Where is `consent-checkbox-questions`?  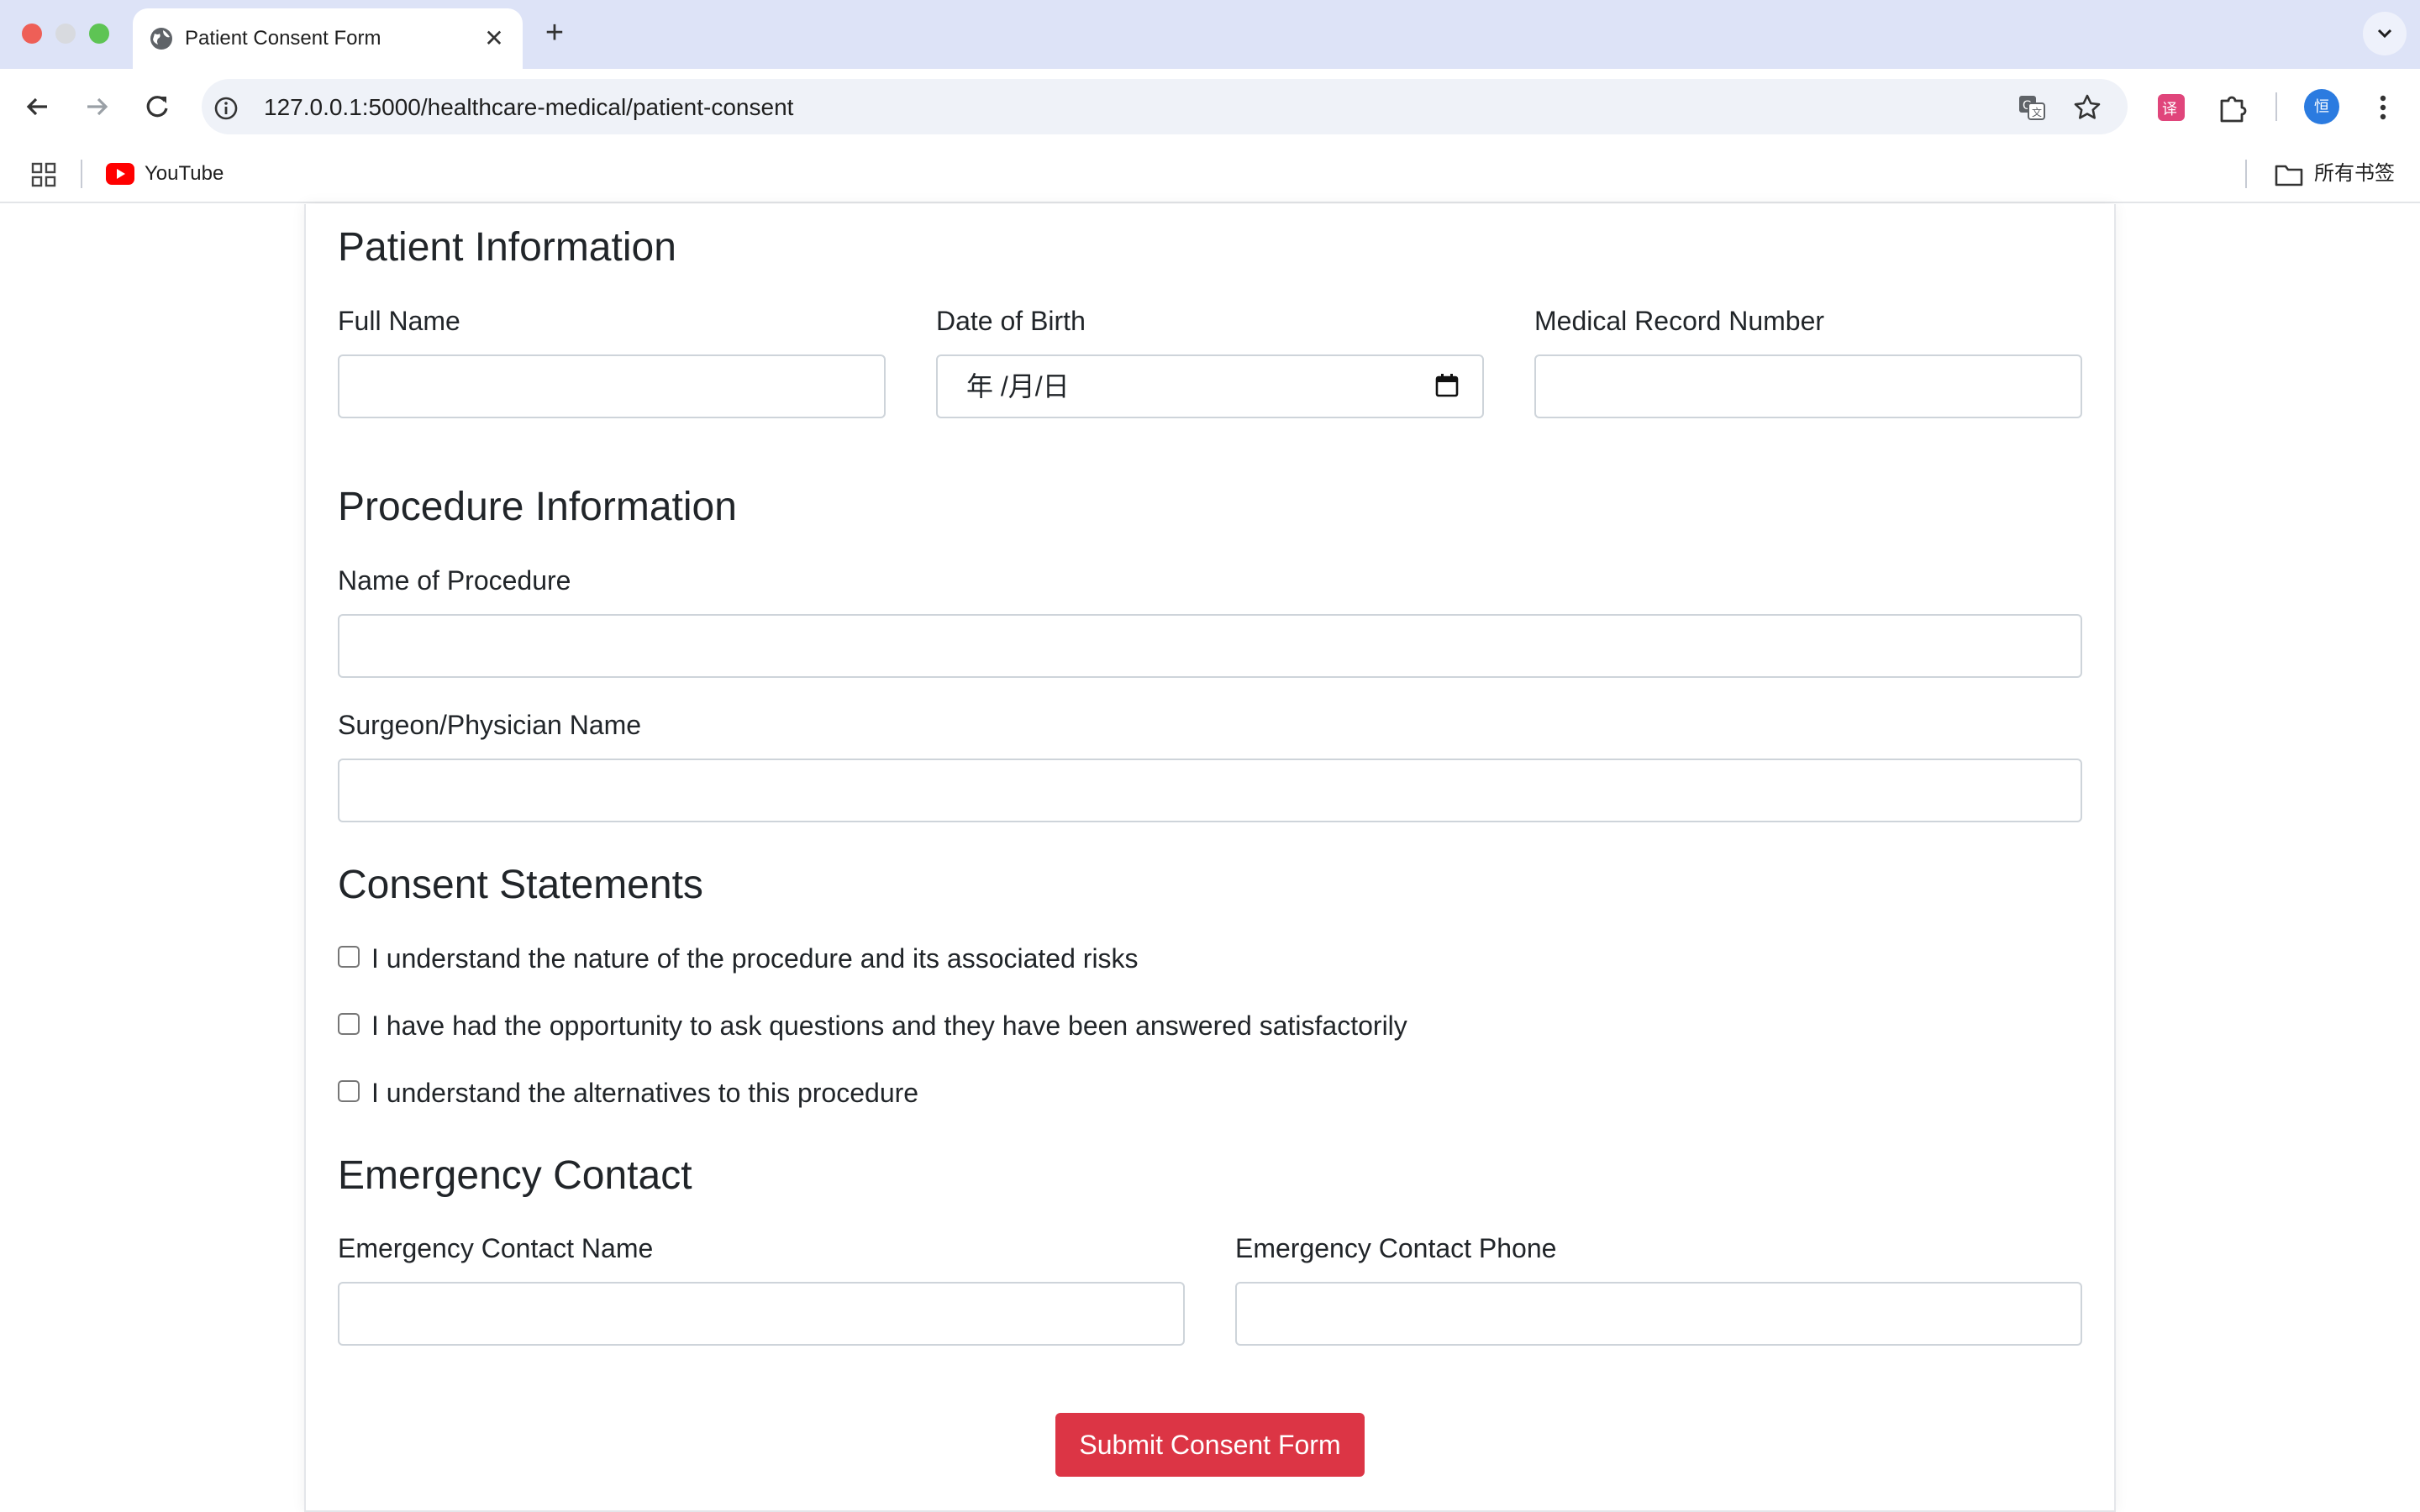
consent-checkbox-questions is located at coordinates (349, 1024).